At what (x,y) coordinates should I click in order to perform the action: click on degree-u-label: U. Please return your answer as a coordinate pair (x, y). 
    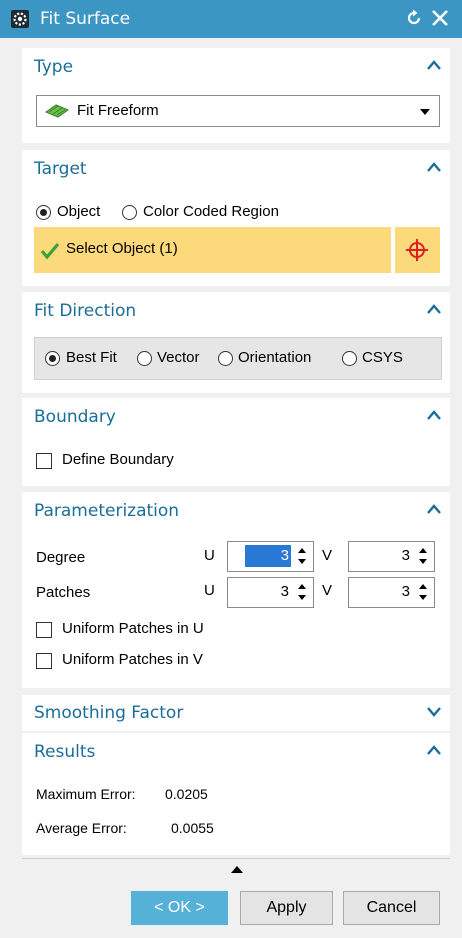
    Looking at the image, I should click on (209, 555).